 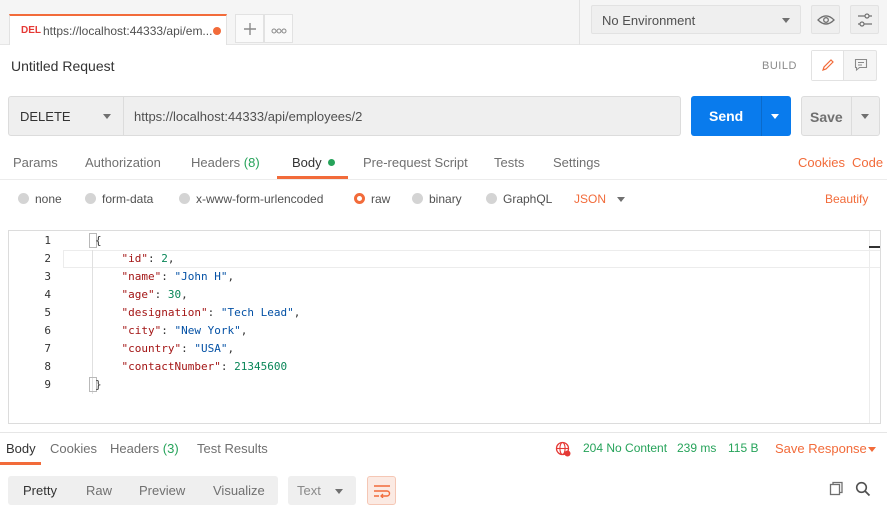 I want to click on radio-label: binary, so click(x=445, y=199).